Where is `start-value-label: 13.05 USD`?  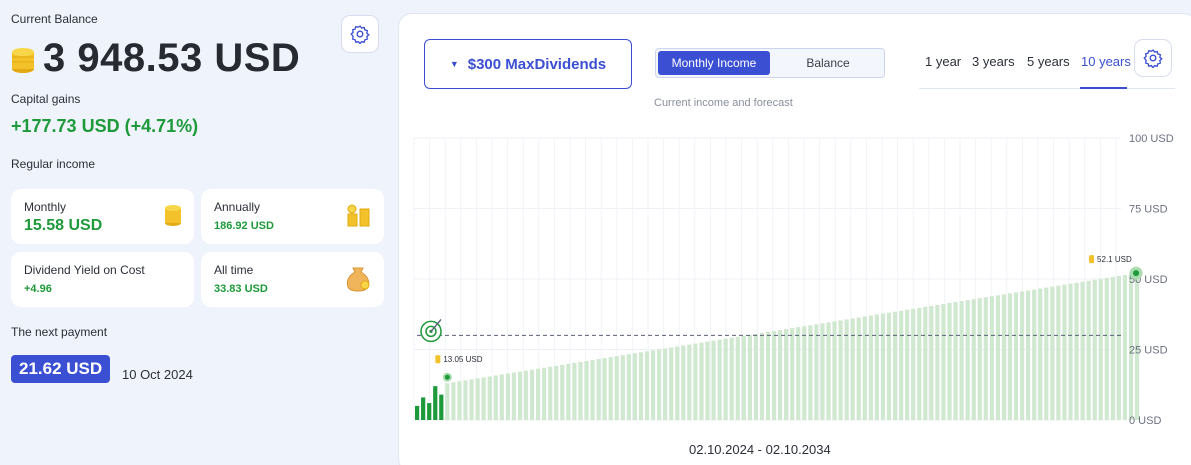
start-value-label: 13.05 USD is located at coordinates (462, 359).